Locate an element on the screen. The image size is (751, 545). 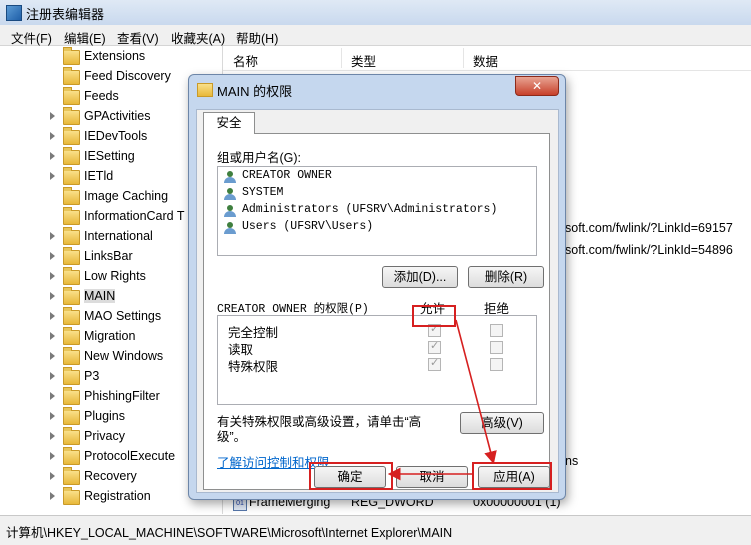
menu-edit: 编辑(E) is located at coordinates (85, 37).